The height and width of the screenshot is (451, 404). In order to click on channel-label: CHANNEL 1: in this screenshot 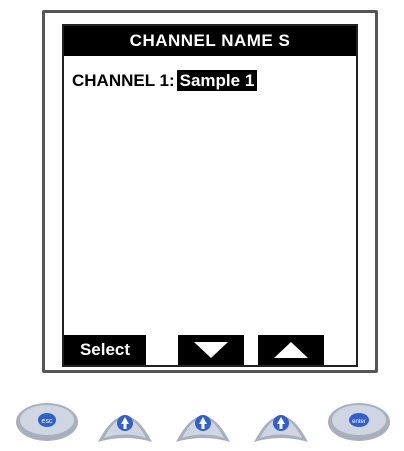, I will do `click(123, 80)`.